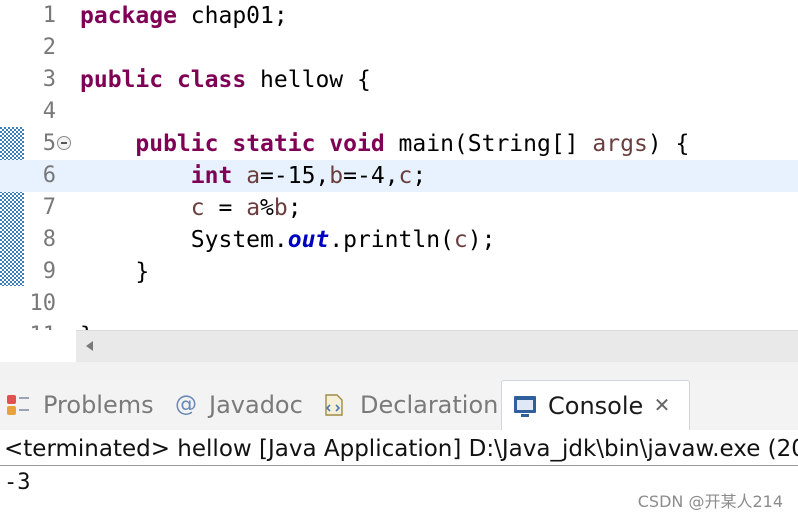 This screenshot has height=517, width=798. I want to click on code-text: public static void main(String[] args) {, so click(384, 144).